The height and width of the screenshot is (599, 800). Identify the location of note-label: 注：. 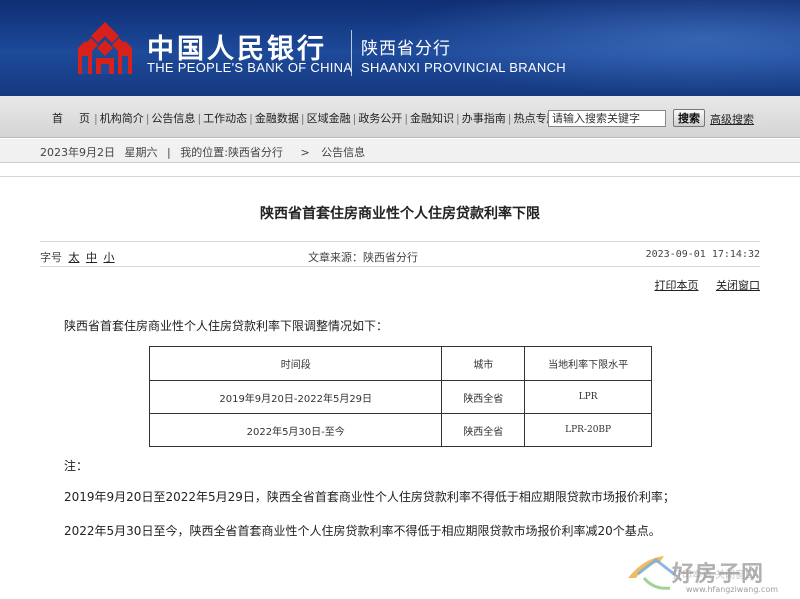
(76, 466).